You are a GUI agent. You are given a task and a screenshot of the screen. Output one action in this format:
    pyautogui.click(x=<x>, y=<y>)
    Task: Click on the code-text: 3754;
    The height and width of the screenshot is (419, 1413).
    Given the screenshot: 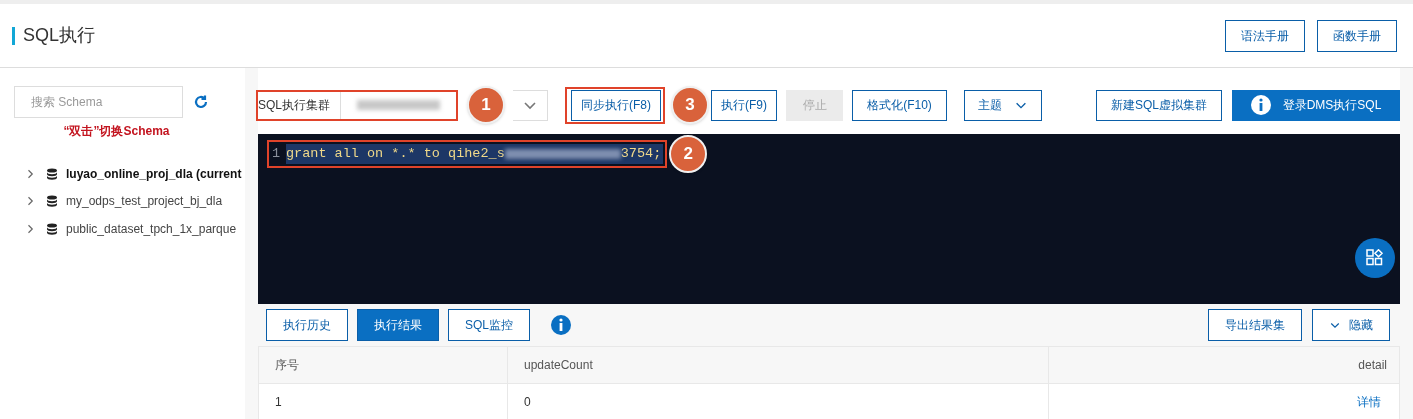 What is the action you would take?
    pyautogui.click(x=641, y=153)
    